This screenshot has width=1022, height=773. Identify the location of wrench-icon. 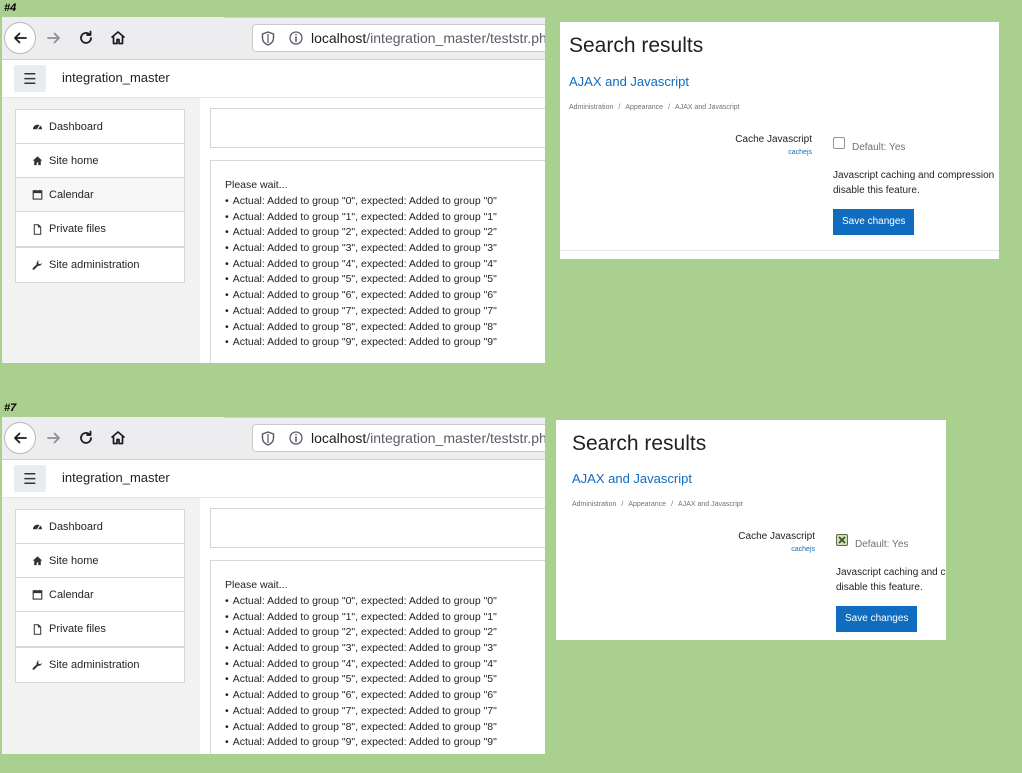
(37, 664).